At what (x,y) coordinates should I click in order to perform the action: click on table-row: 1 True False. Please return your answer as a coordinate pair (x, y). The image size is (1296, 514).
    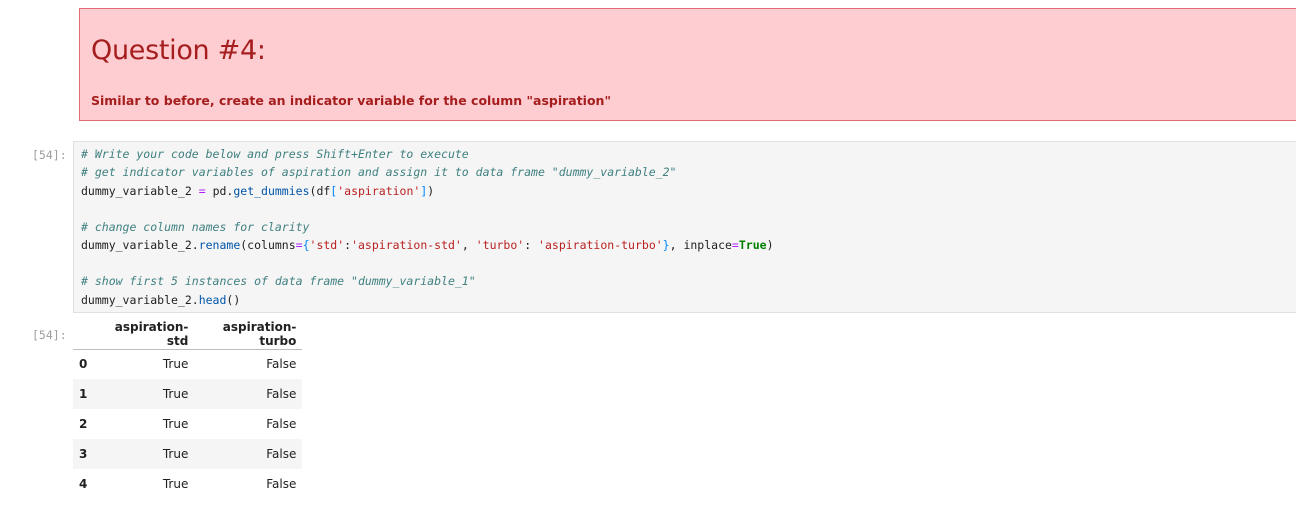
    Looking at the image, I should click on (188, 394).